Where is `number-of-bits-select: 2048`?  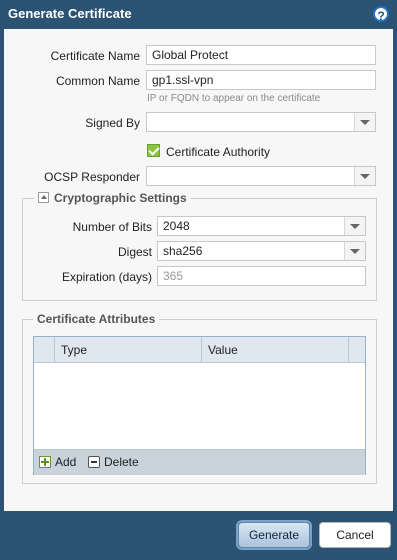
number-of-bits-select: 2048 is located at coordinates (261, 226).